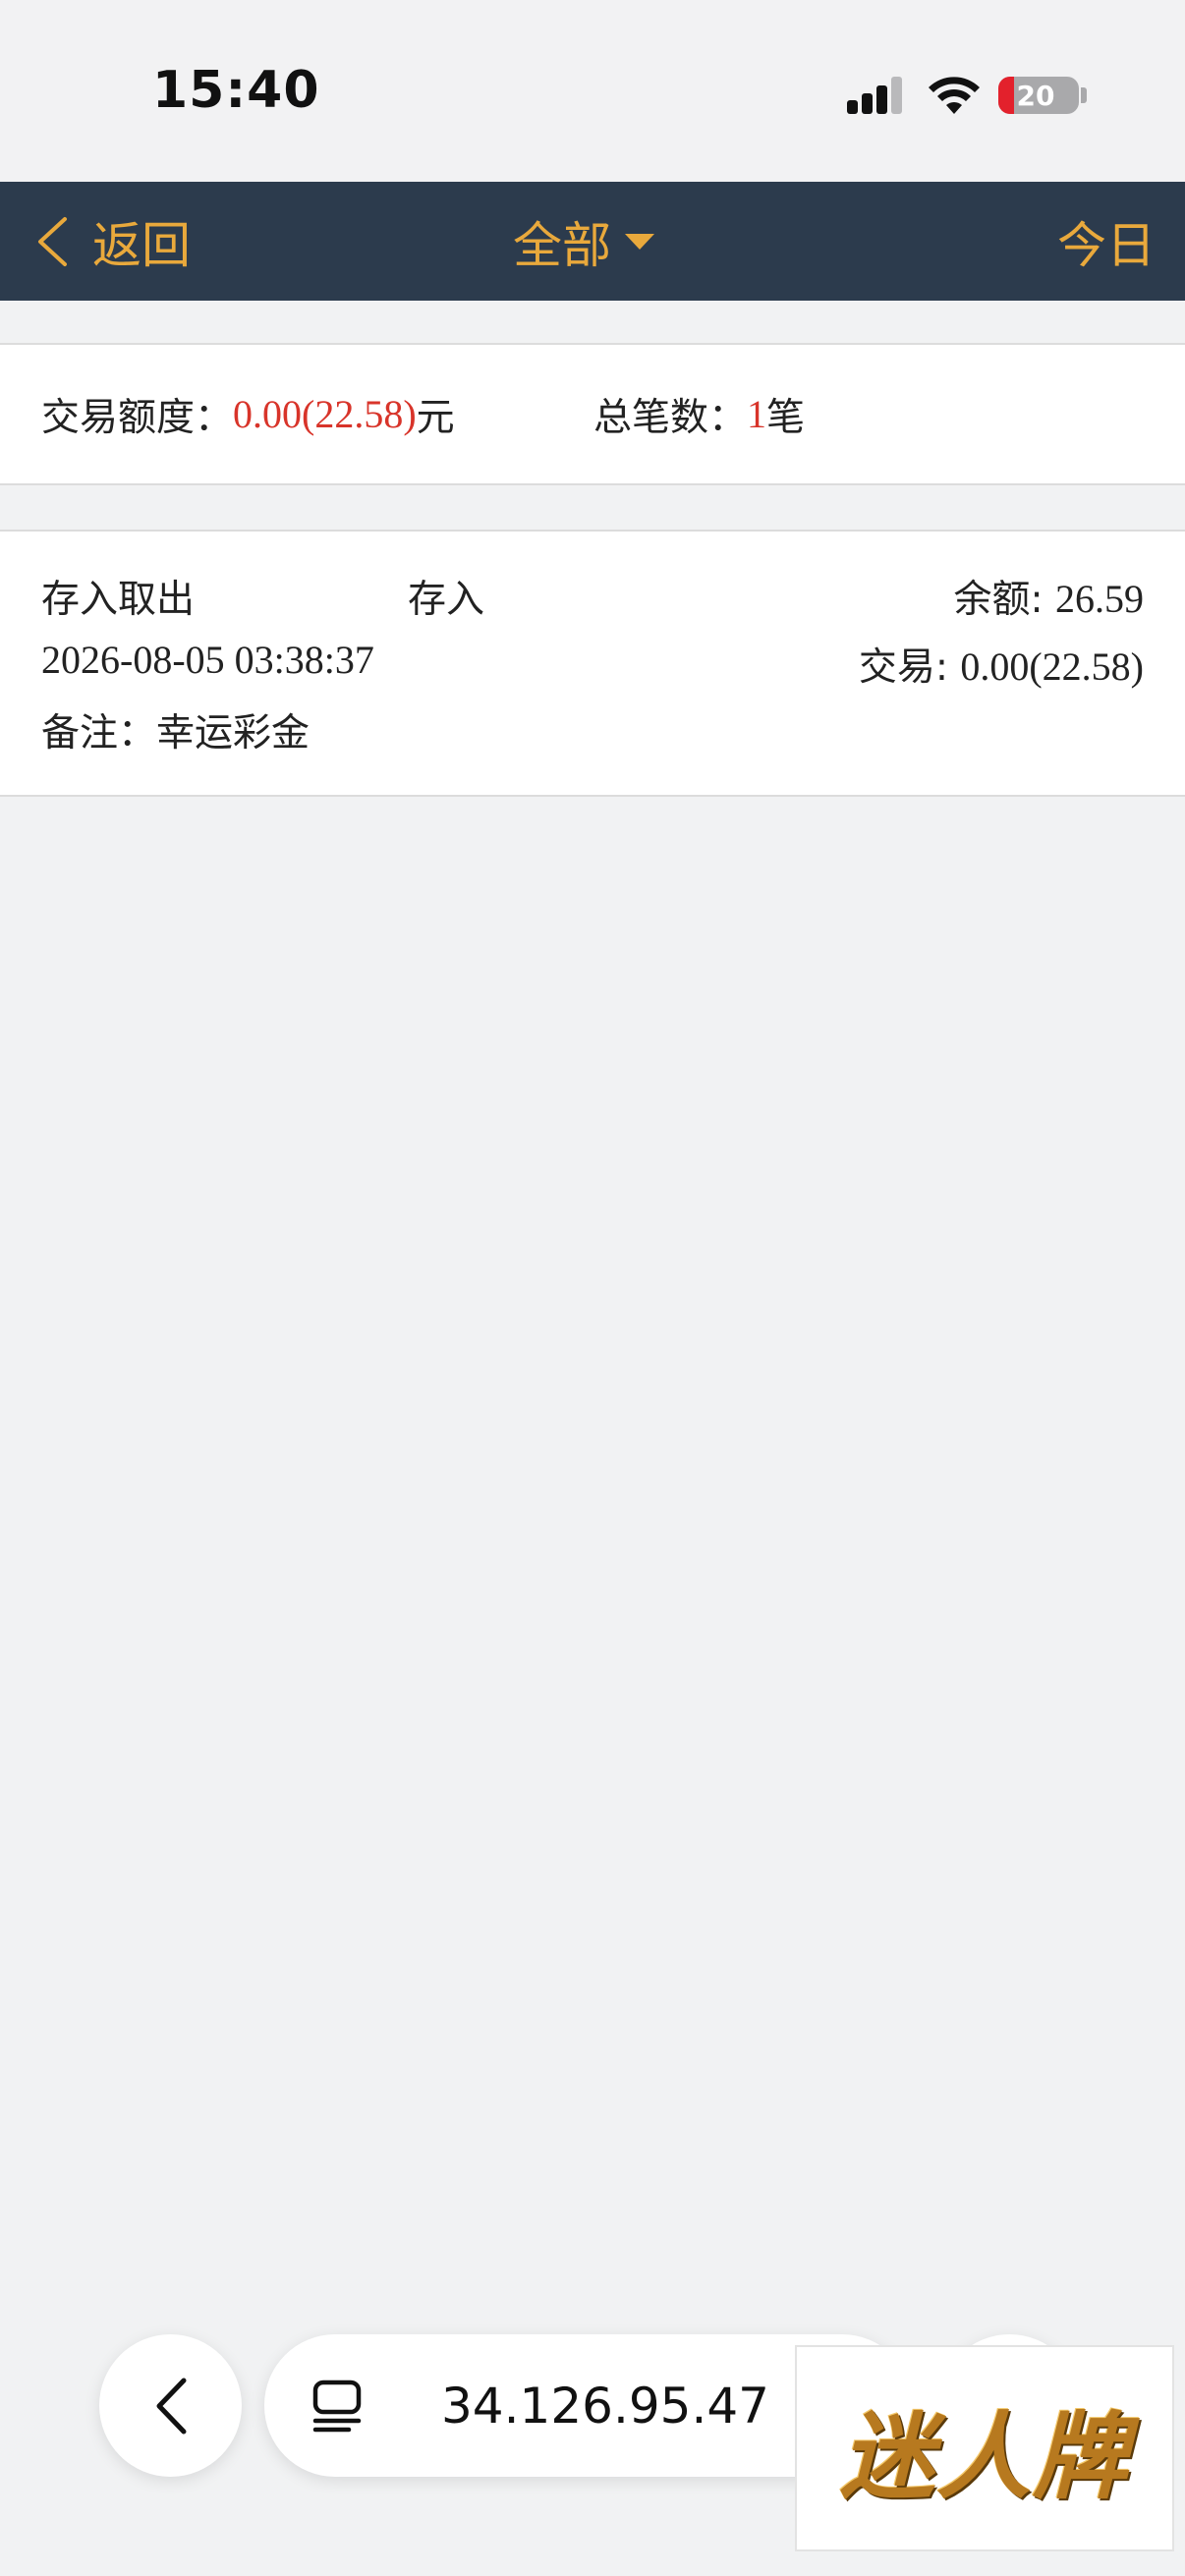 The width and height of the screenshot is (1185, 2576). I want to click on nav-bar: 返回 全部 今日, so click(592, 241).